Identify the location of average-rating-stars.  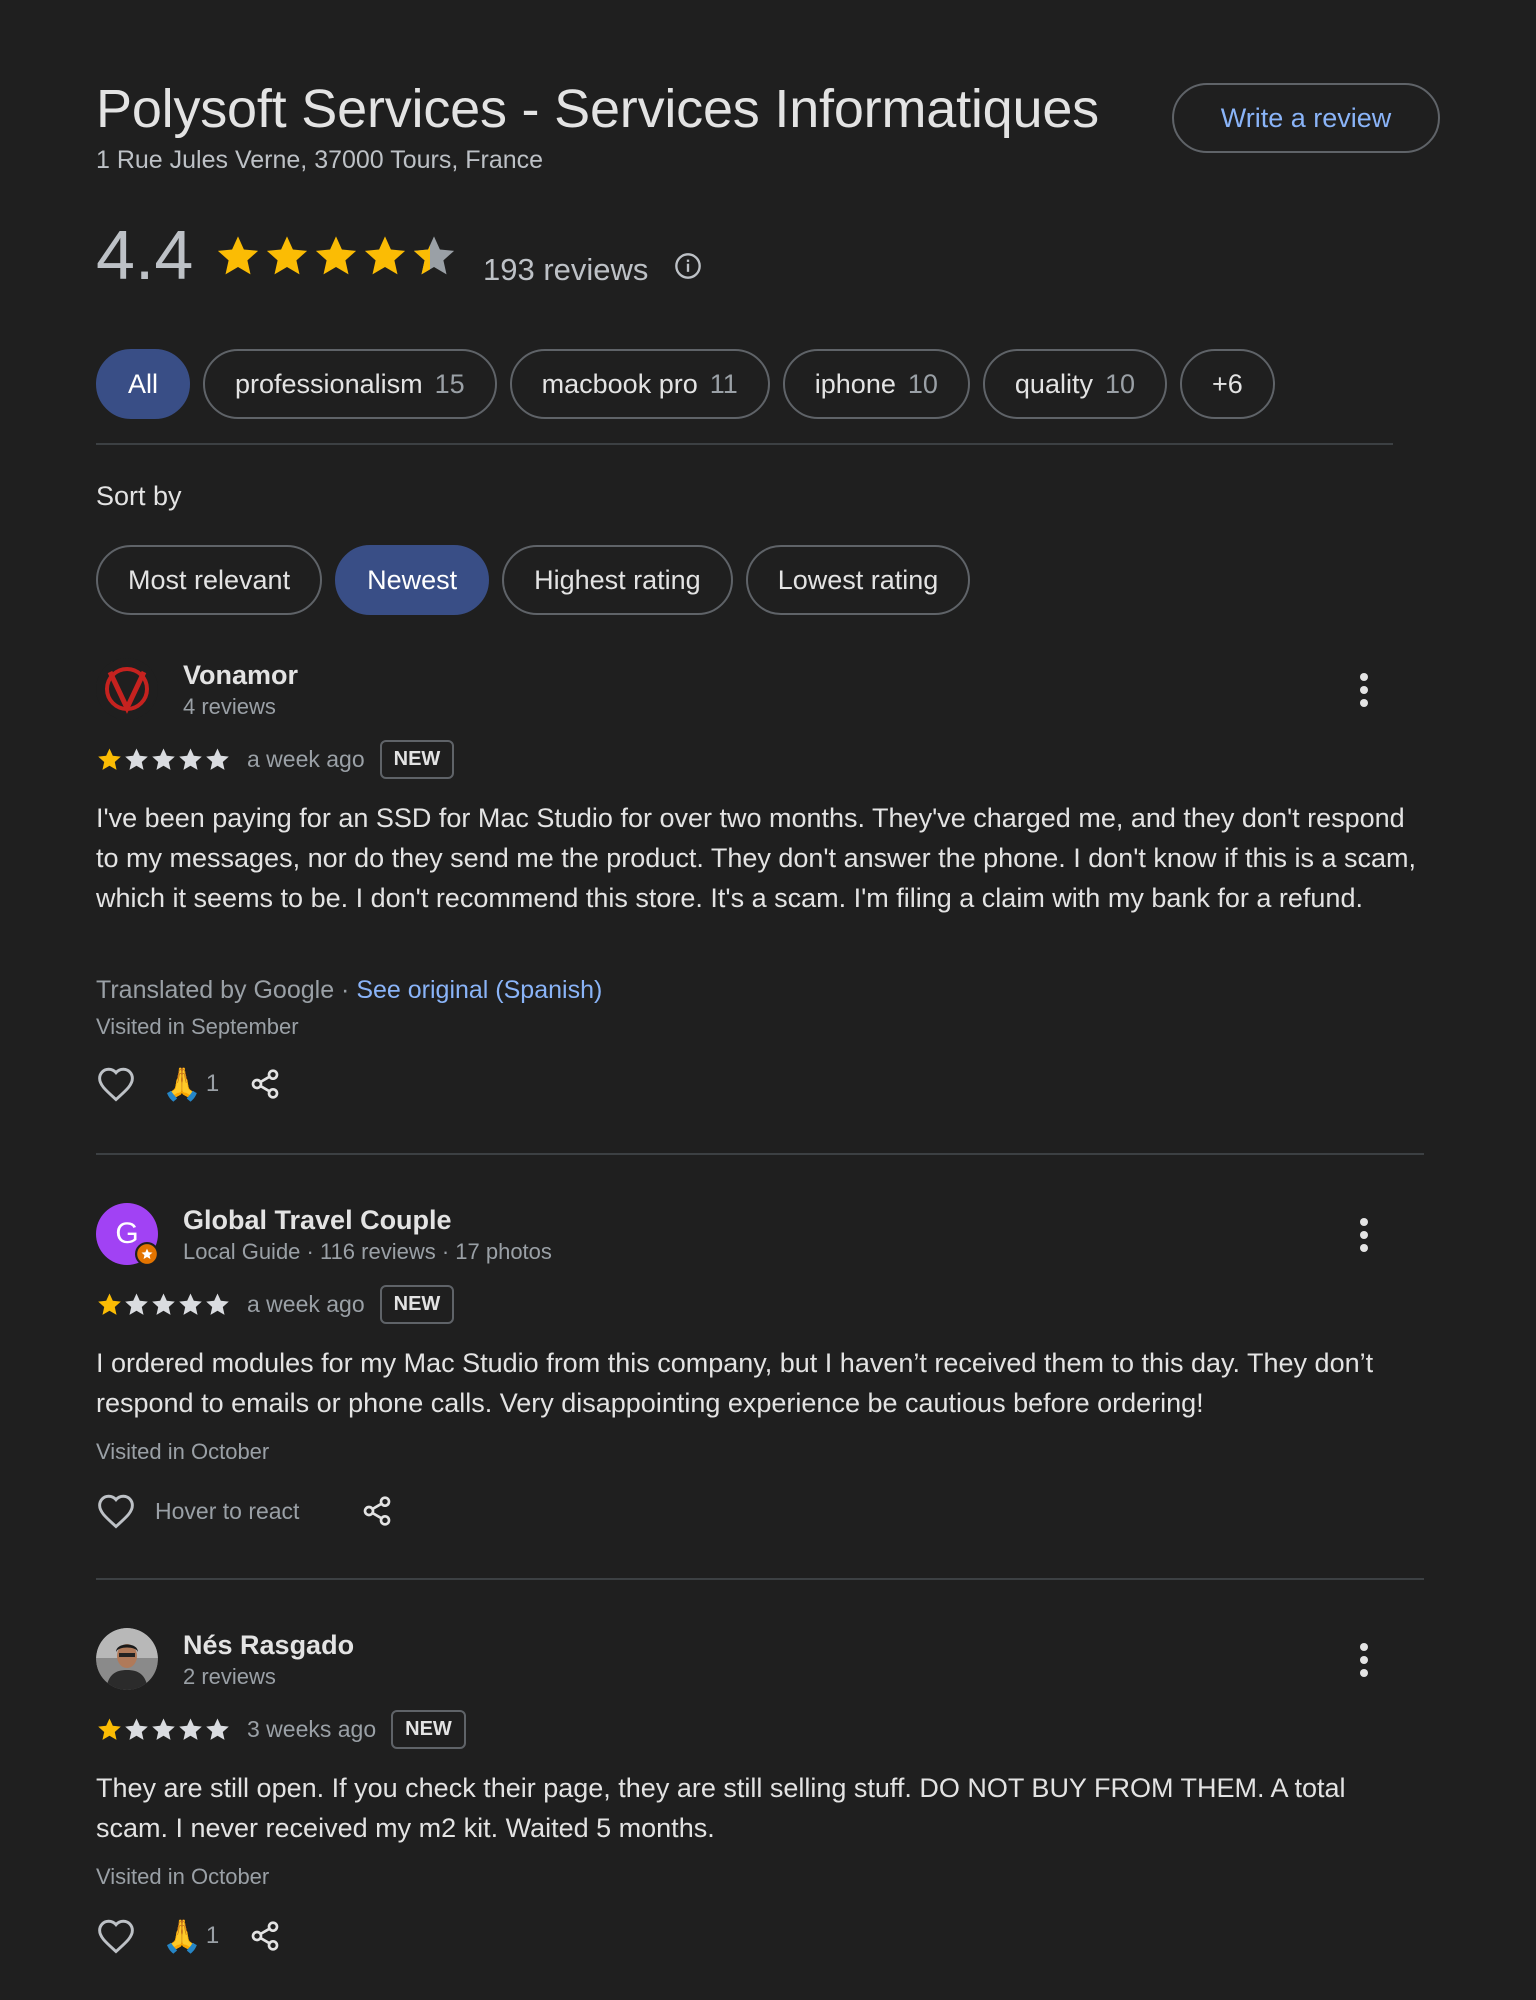
(336, 258).